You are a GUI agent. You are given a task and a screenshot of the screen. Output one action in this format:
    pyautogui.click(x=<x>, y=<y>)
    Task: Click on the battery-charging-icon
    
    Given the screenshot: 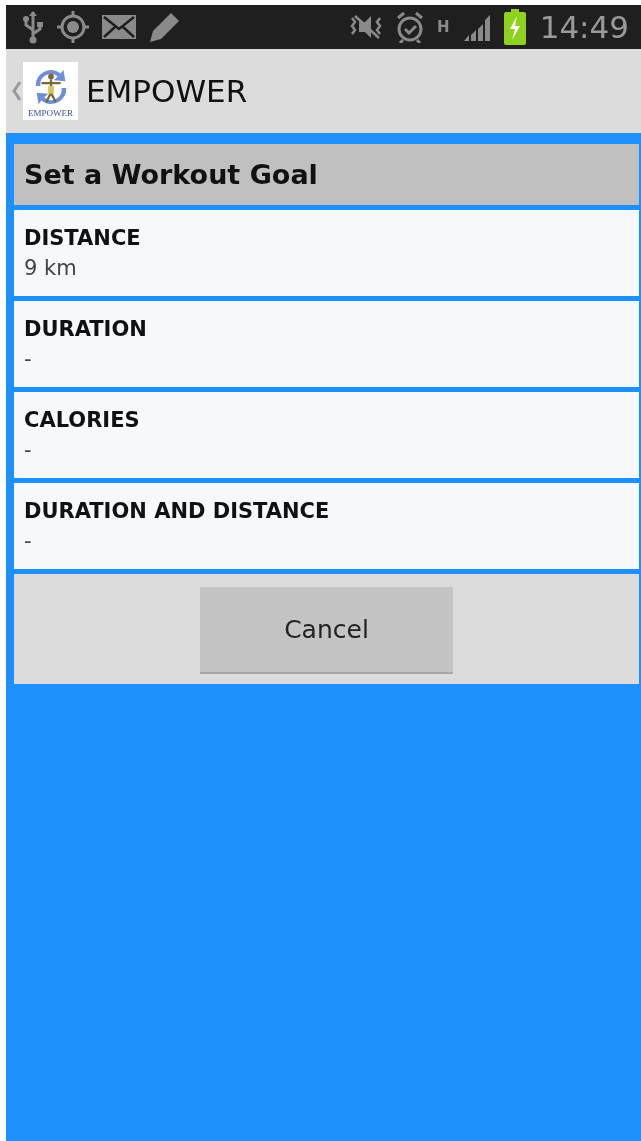 What is the action you would take?
    pyautogui.click(x=514, y=27)
    